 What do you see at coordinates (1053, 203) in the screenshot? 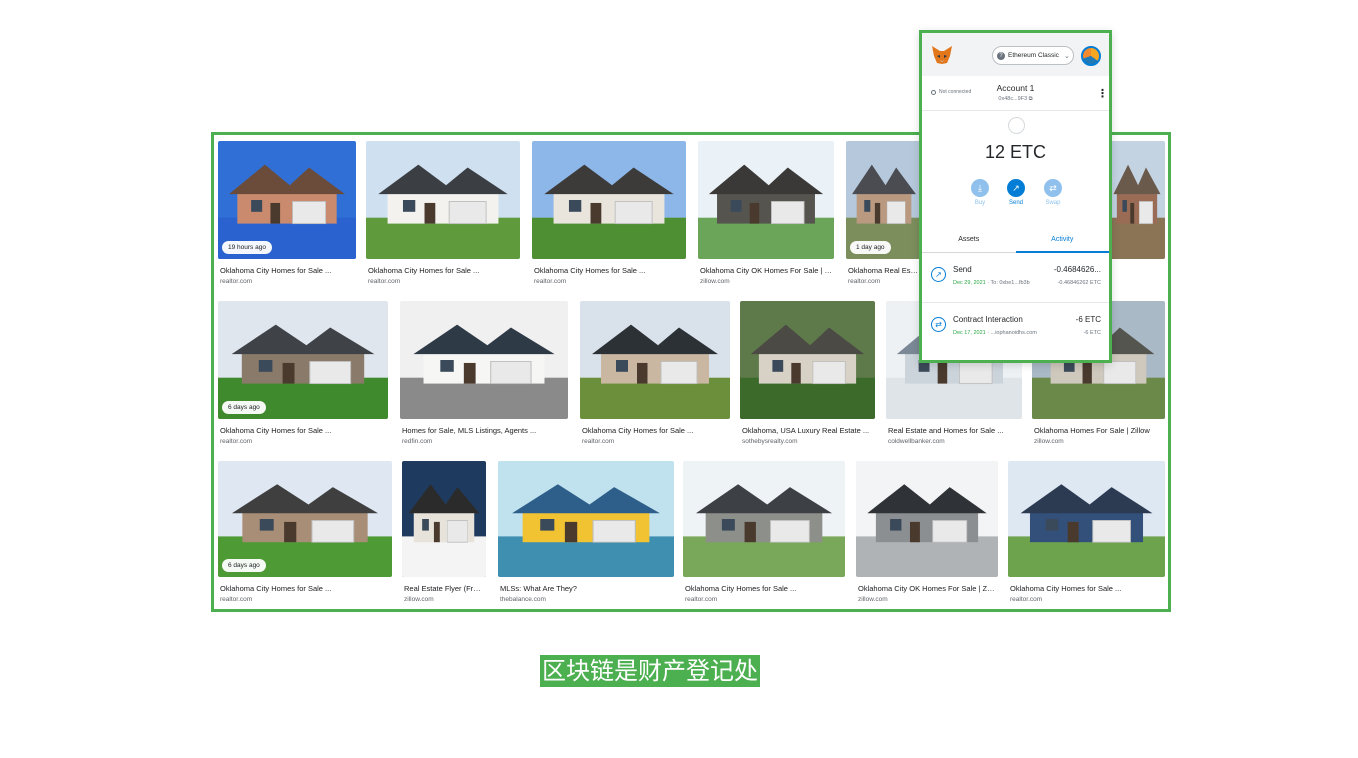
I see `swap-label: Swap` at bounding box center [1053, 203].